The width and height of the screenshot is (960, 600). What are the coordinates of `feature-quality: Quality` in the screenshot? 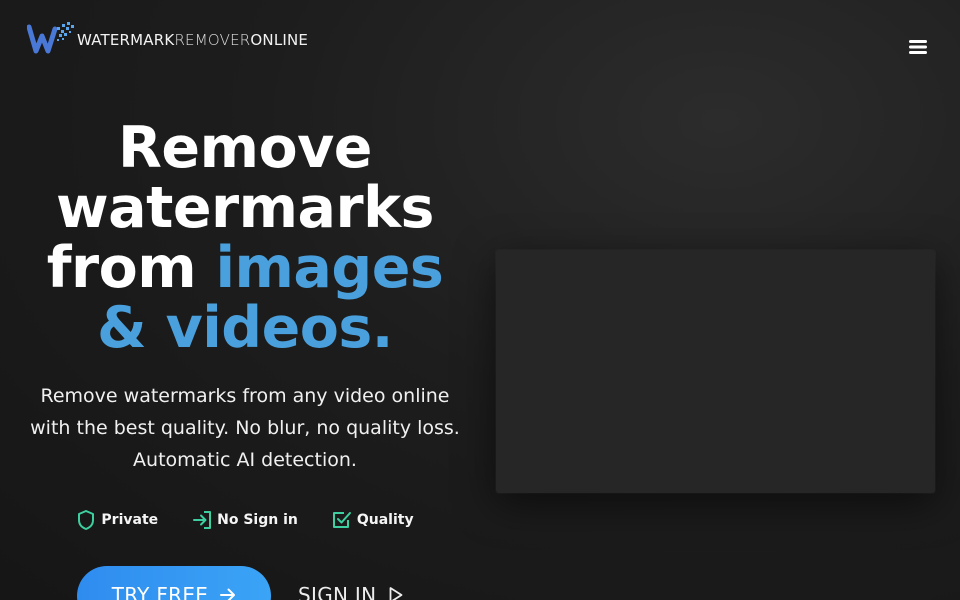 It's located at (373, 520).